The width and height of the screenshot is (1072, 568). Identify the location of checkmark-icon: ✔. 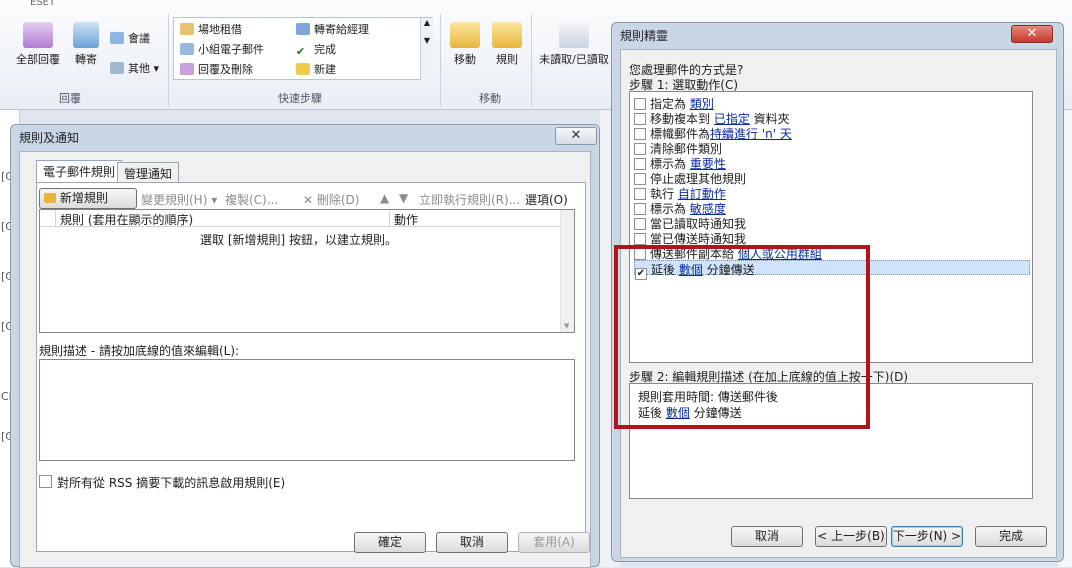
(301, 51).